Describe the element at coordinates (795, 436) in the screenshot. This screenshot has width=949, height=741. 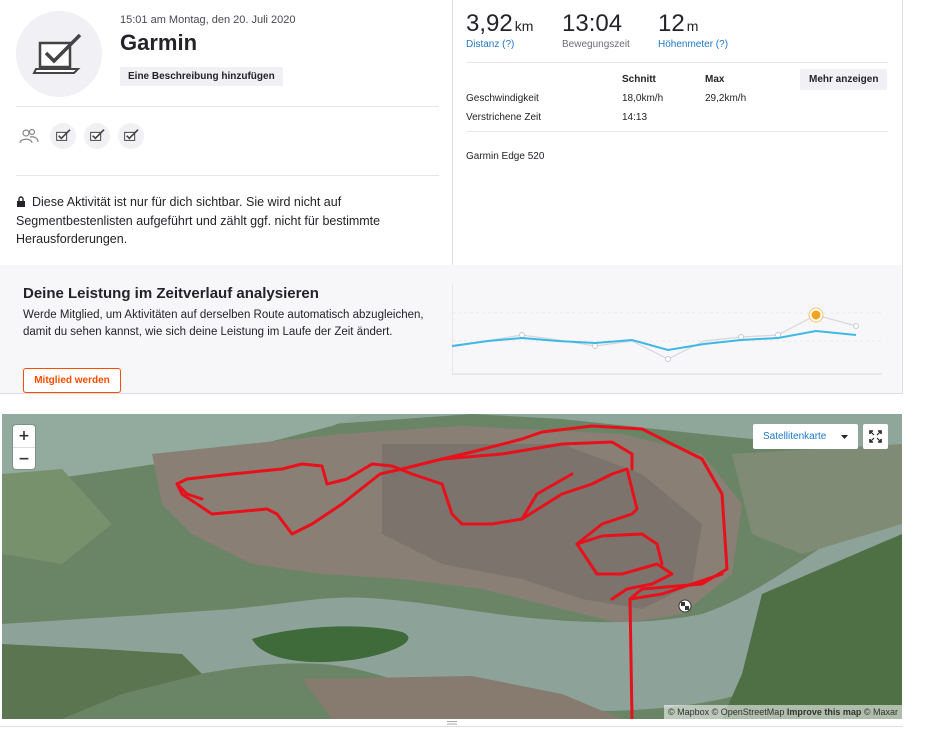
I see `map-layer-label: Satellitenkarte` at that location.